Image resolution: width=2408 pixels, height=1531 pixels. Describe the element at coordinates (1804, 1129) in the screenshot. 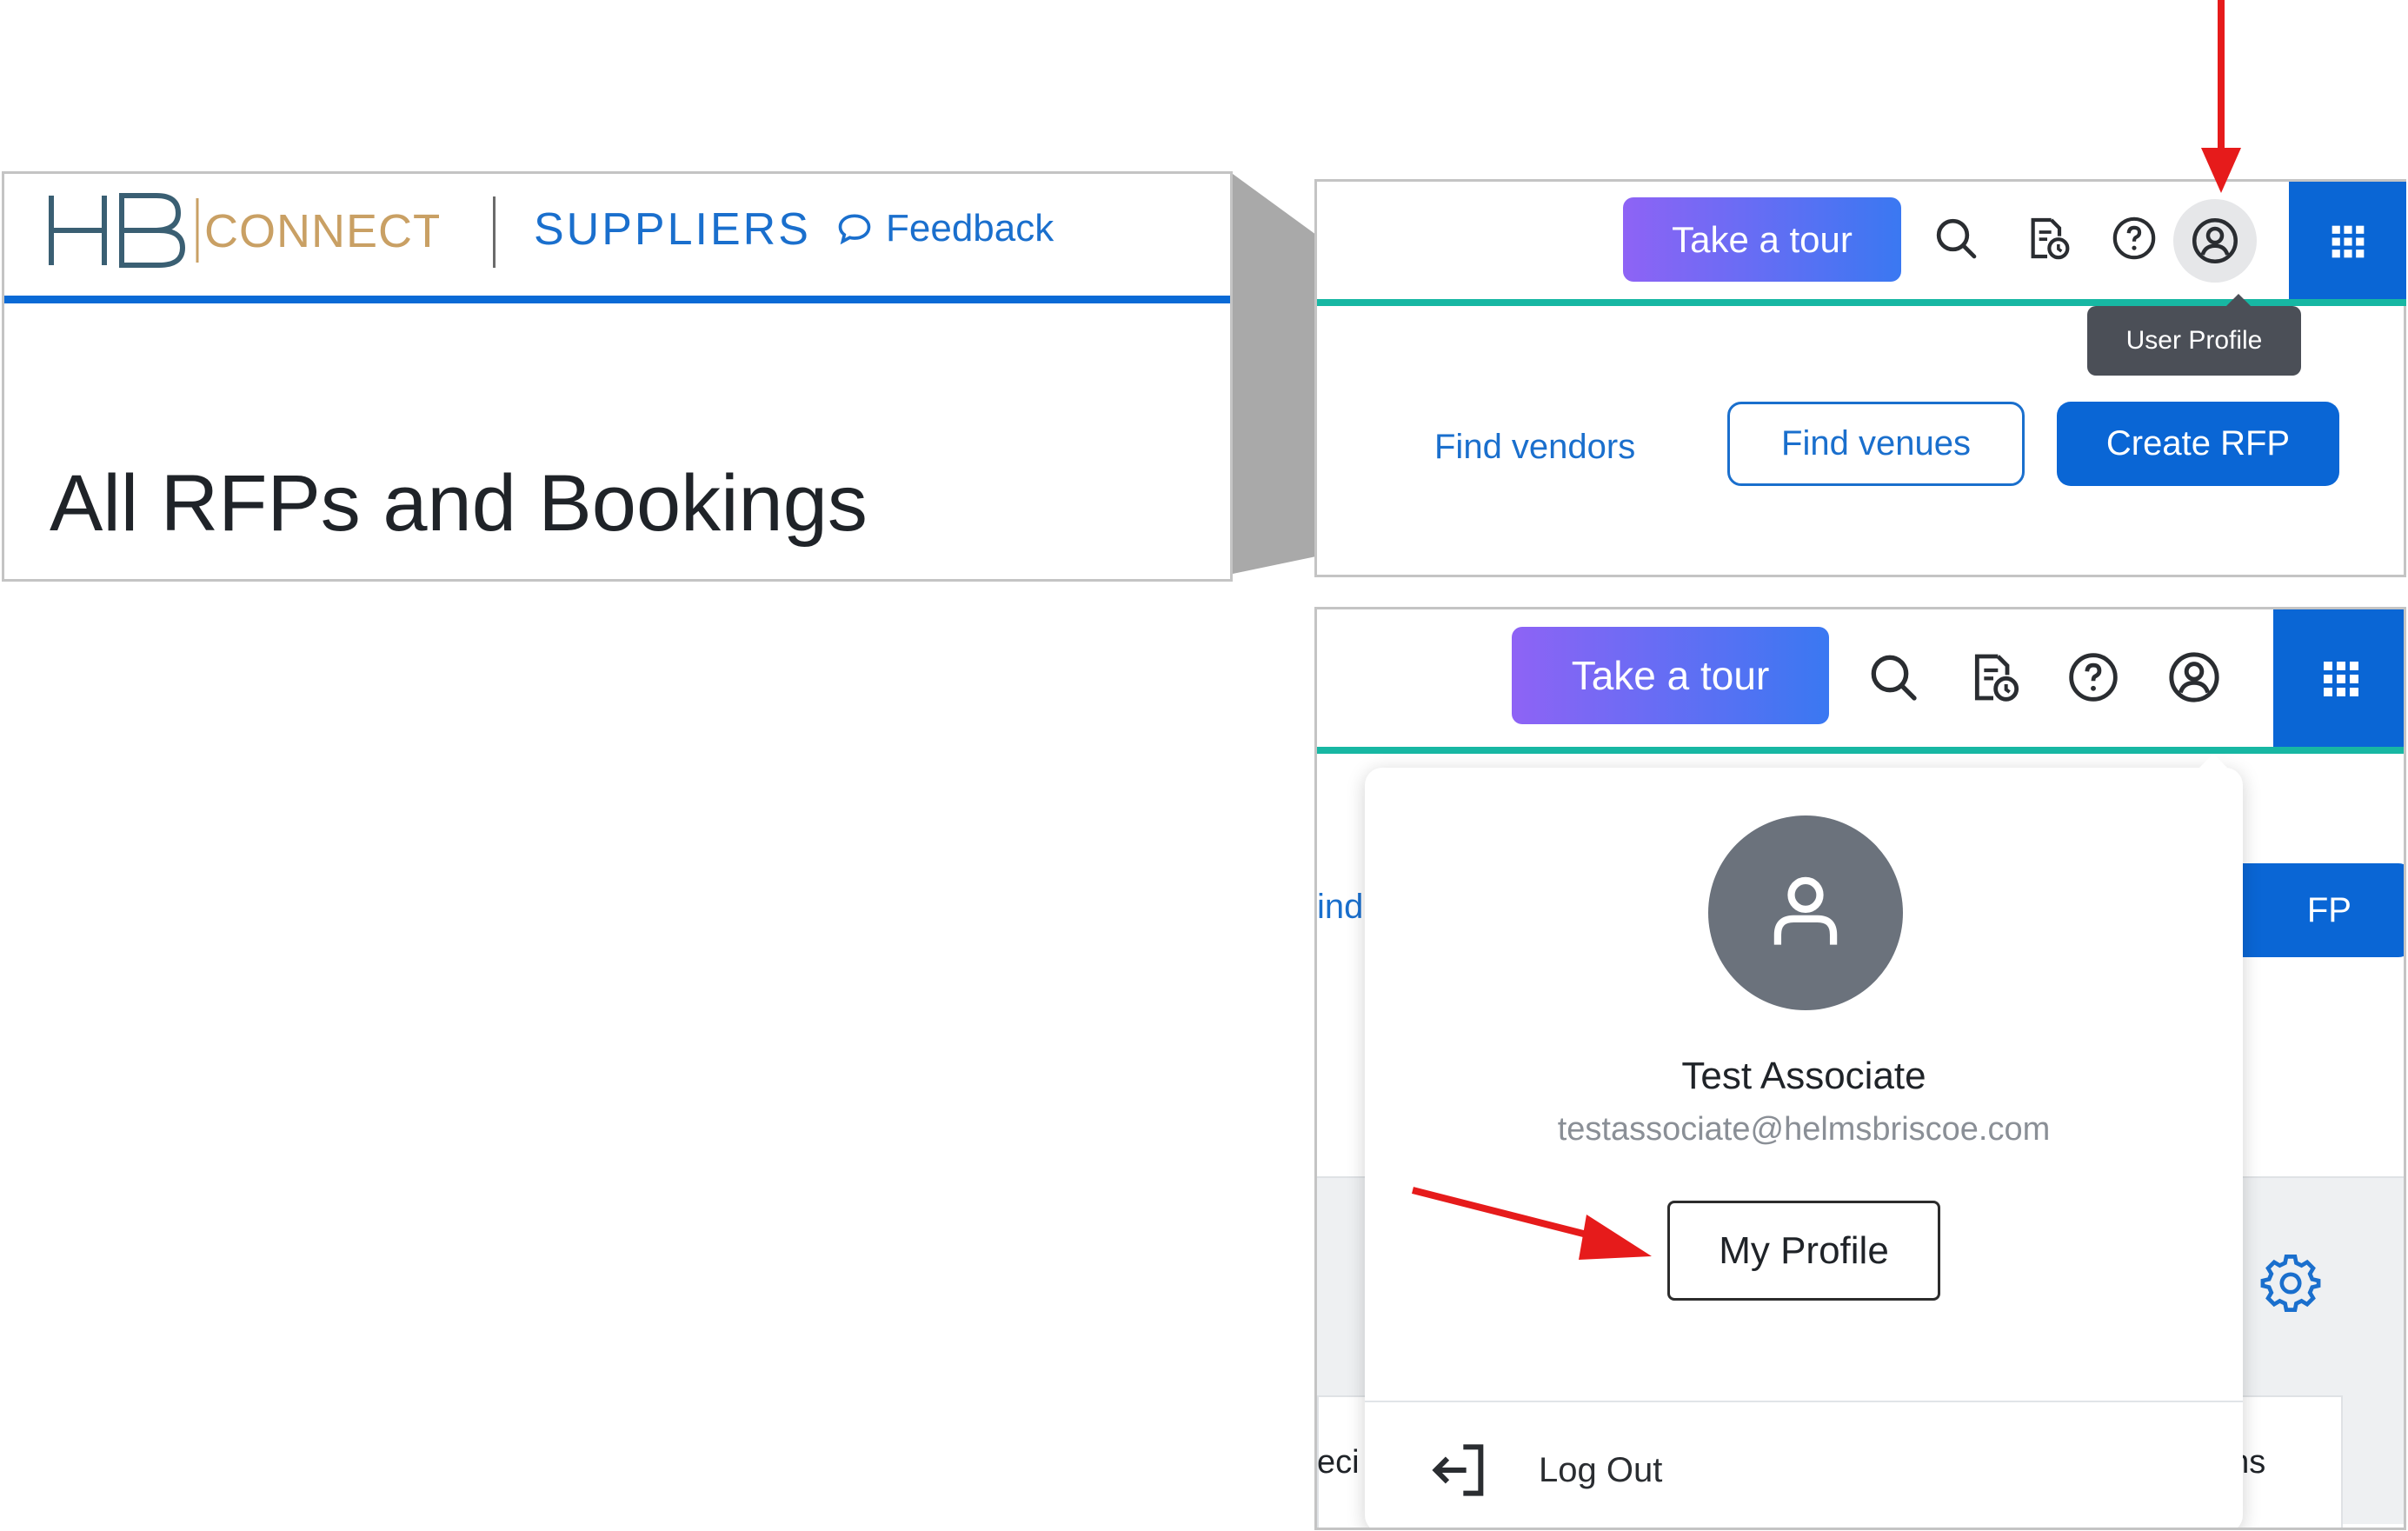

I see `user-email: testassociate@helmsbriscoe.com` at that location.